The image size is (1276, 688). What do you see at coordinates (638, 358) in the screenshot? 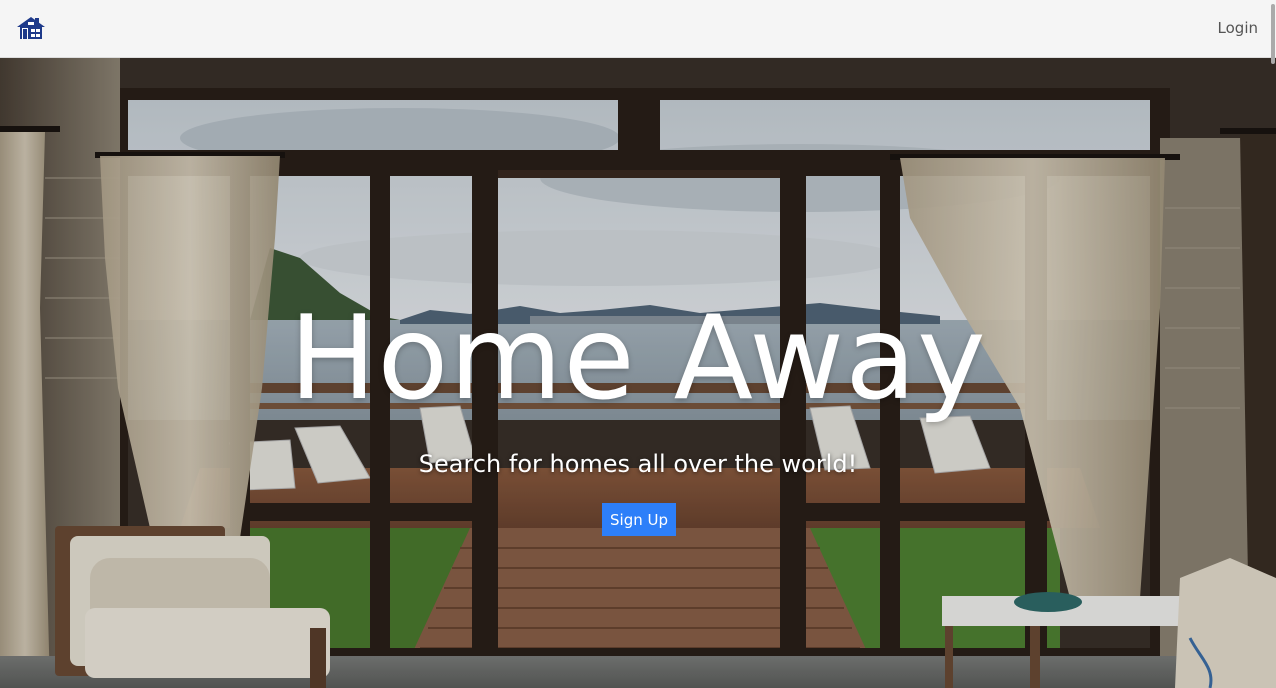
I see `hero-title: Home Away` at bounding box center [638, 358].